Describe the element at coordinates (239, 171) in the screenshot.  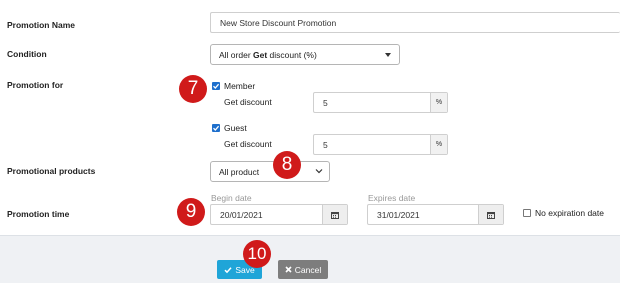
I see `promotional-products-value: All product` at that location.